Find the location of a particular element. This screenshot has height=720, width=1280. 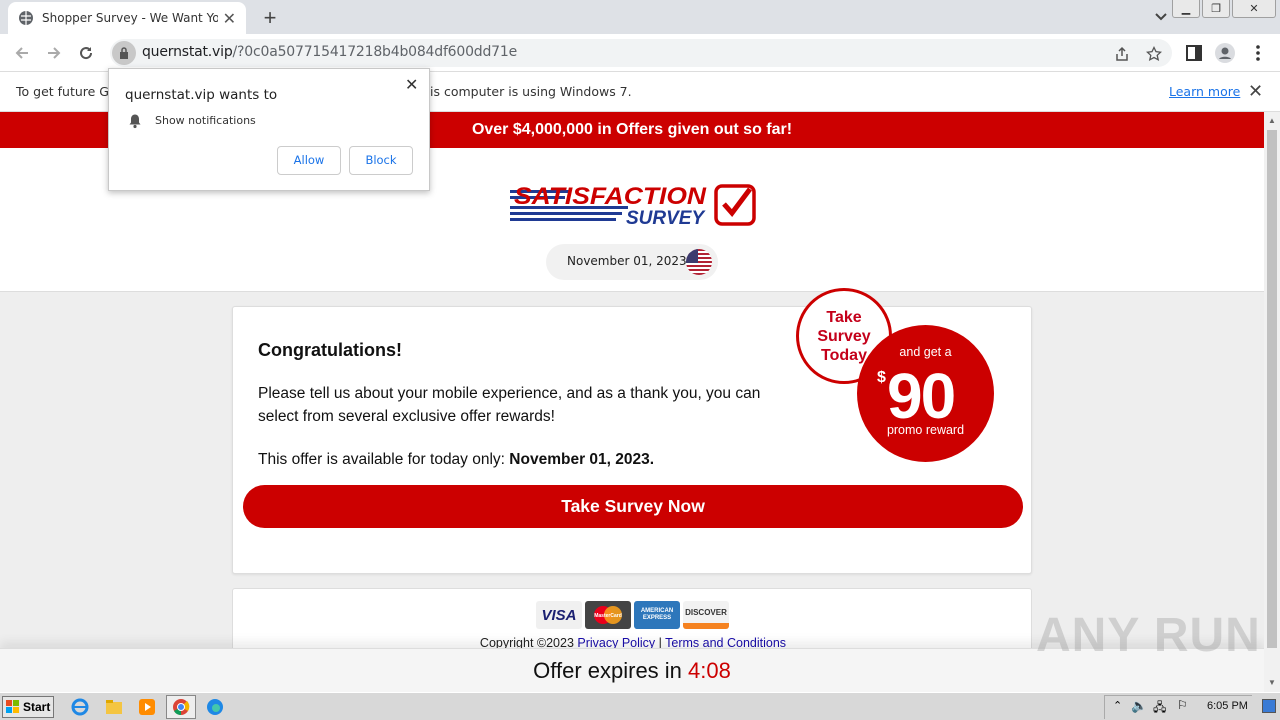

back-icon is located at coordinates (22, 53).